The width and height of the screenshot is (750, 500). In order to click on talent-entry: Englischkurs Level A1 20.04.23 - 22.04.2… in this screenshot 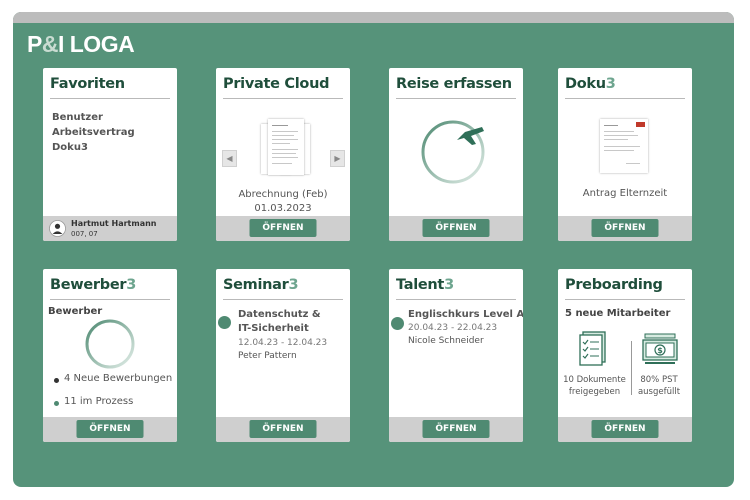, I will do `click(465, 328)`.